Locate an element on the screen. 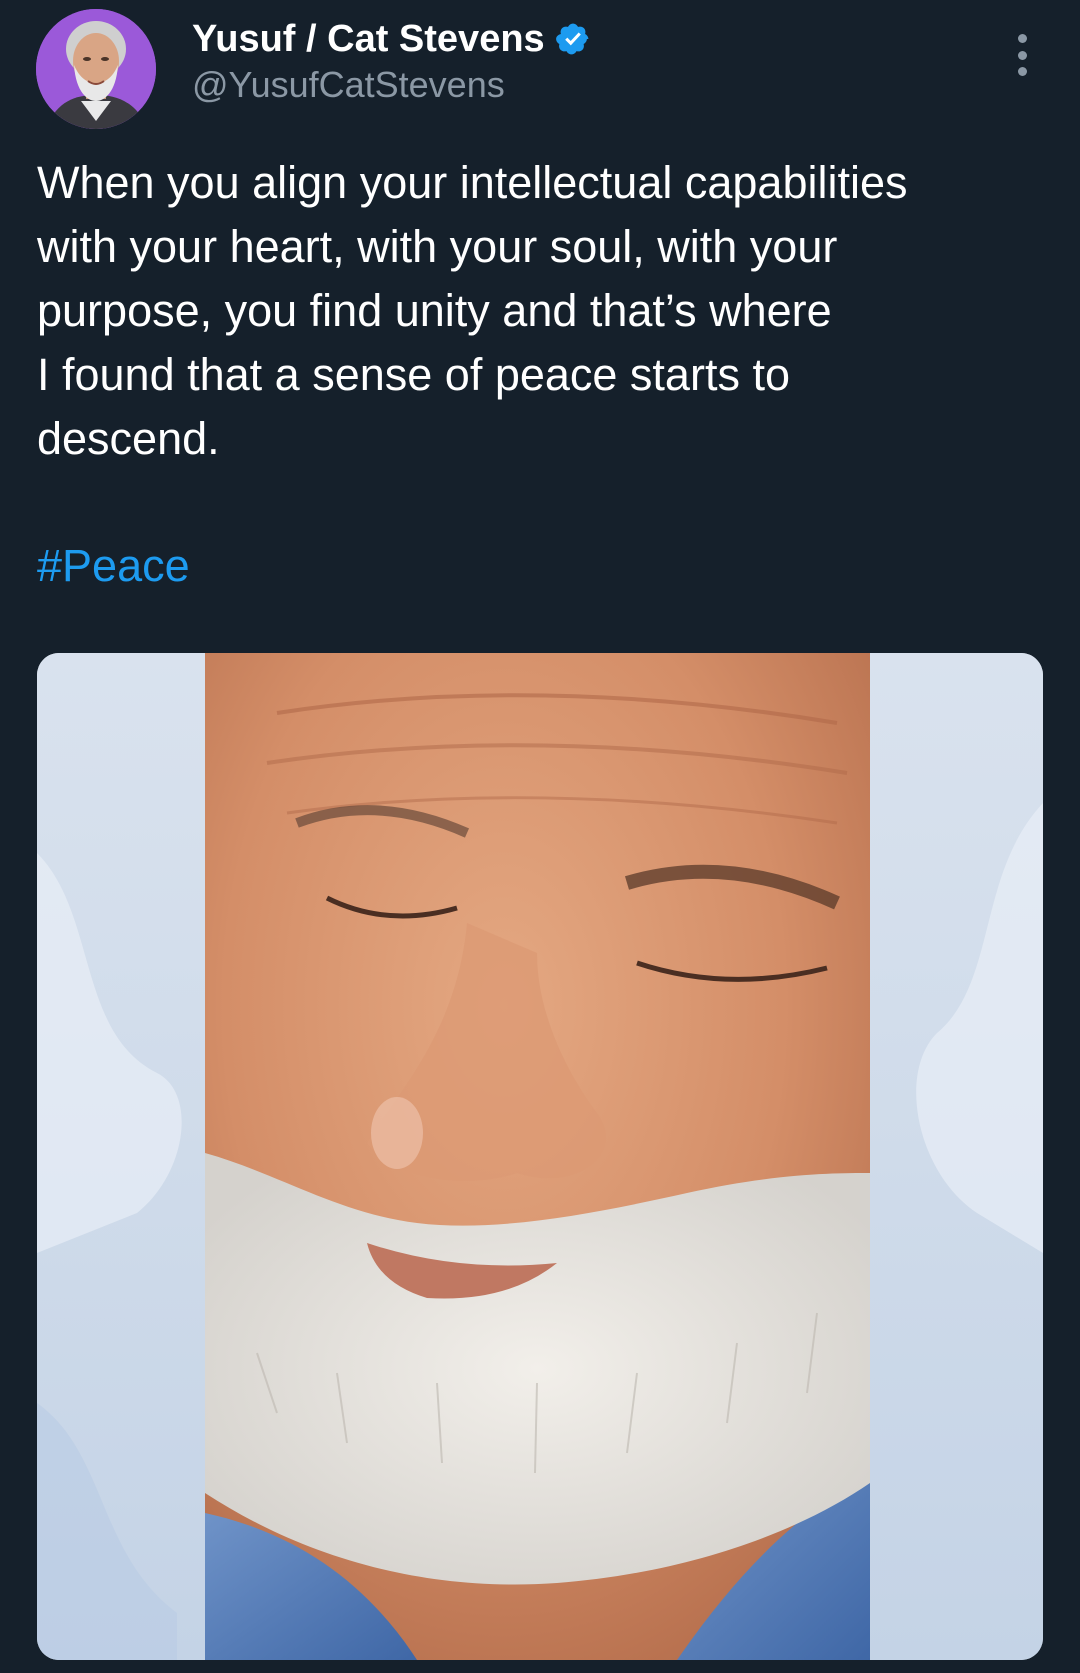 Image resolution: width=1080 pixels, height=1673 pixels. author-name-row: Yusuf / Cat Stevens is located at coordinates (391, 39).